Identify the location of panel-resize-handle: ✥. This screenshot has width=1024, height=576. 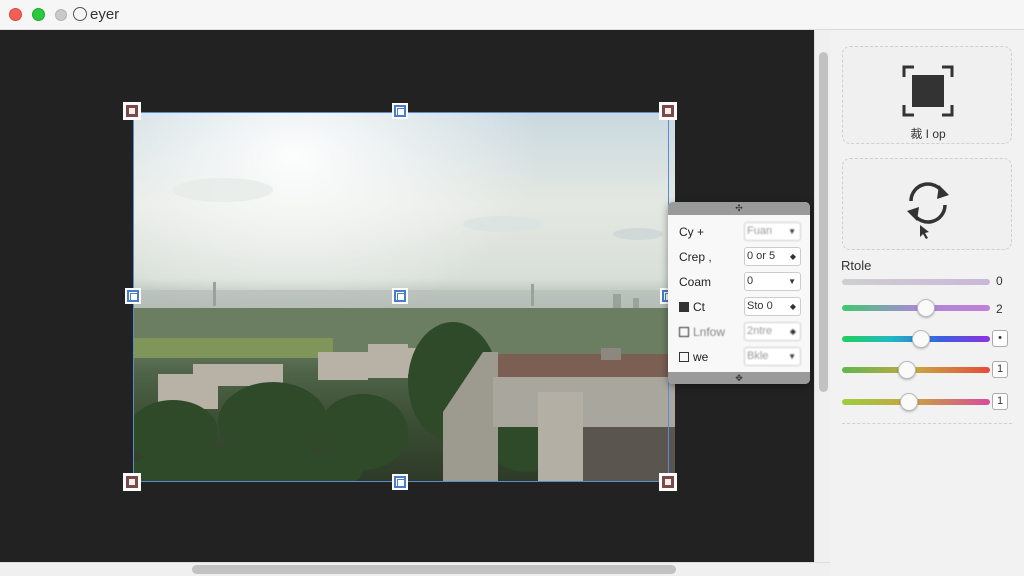
(739, 378).